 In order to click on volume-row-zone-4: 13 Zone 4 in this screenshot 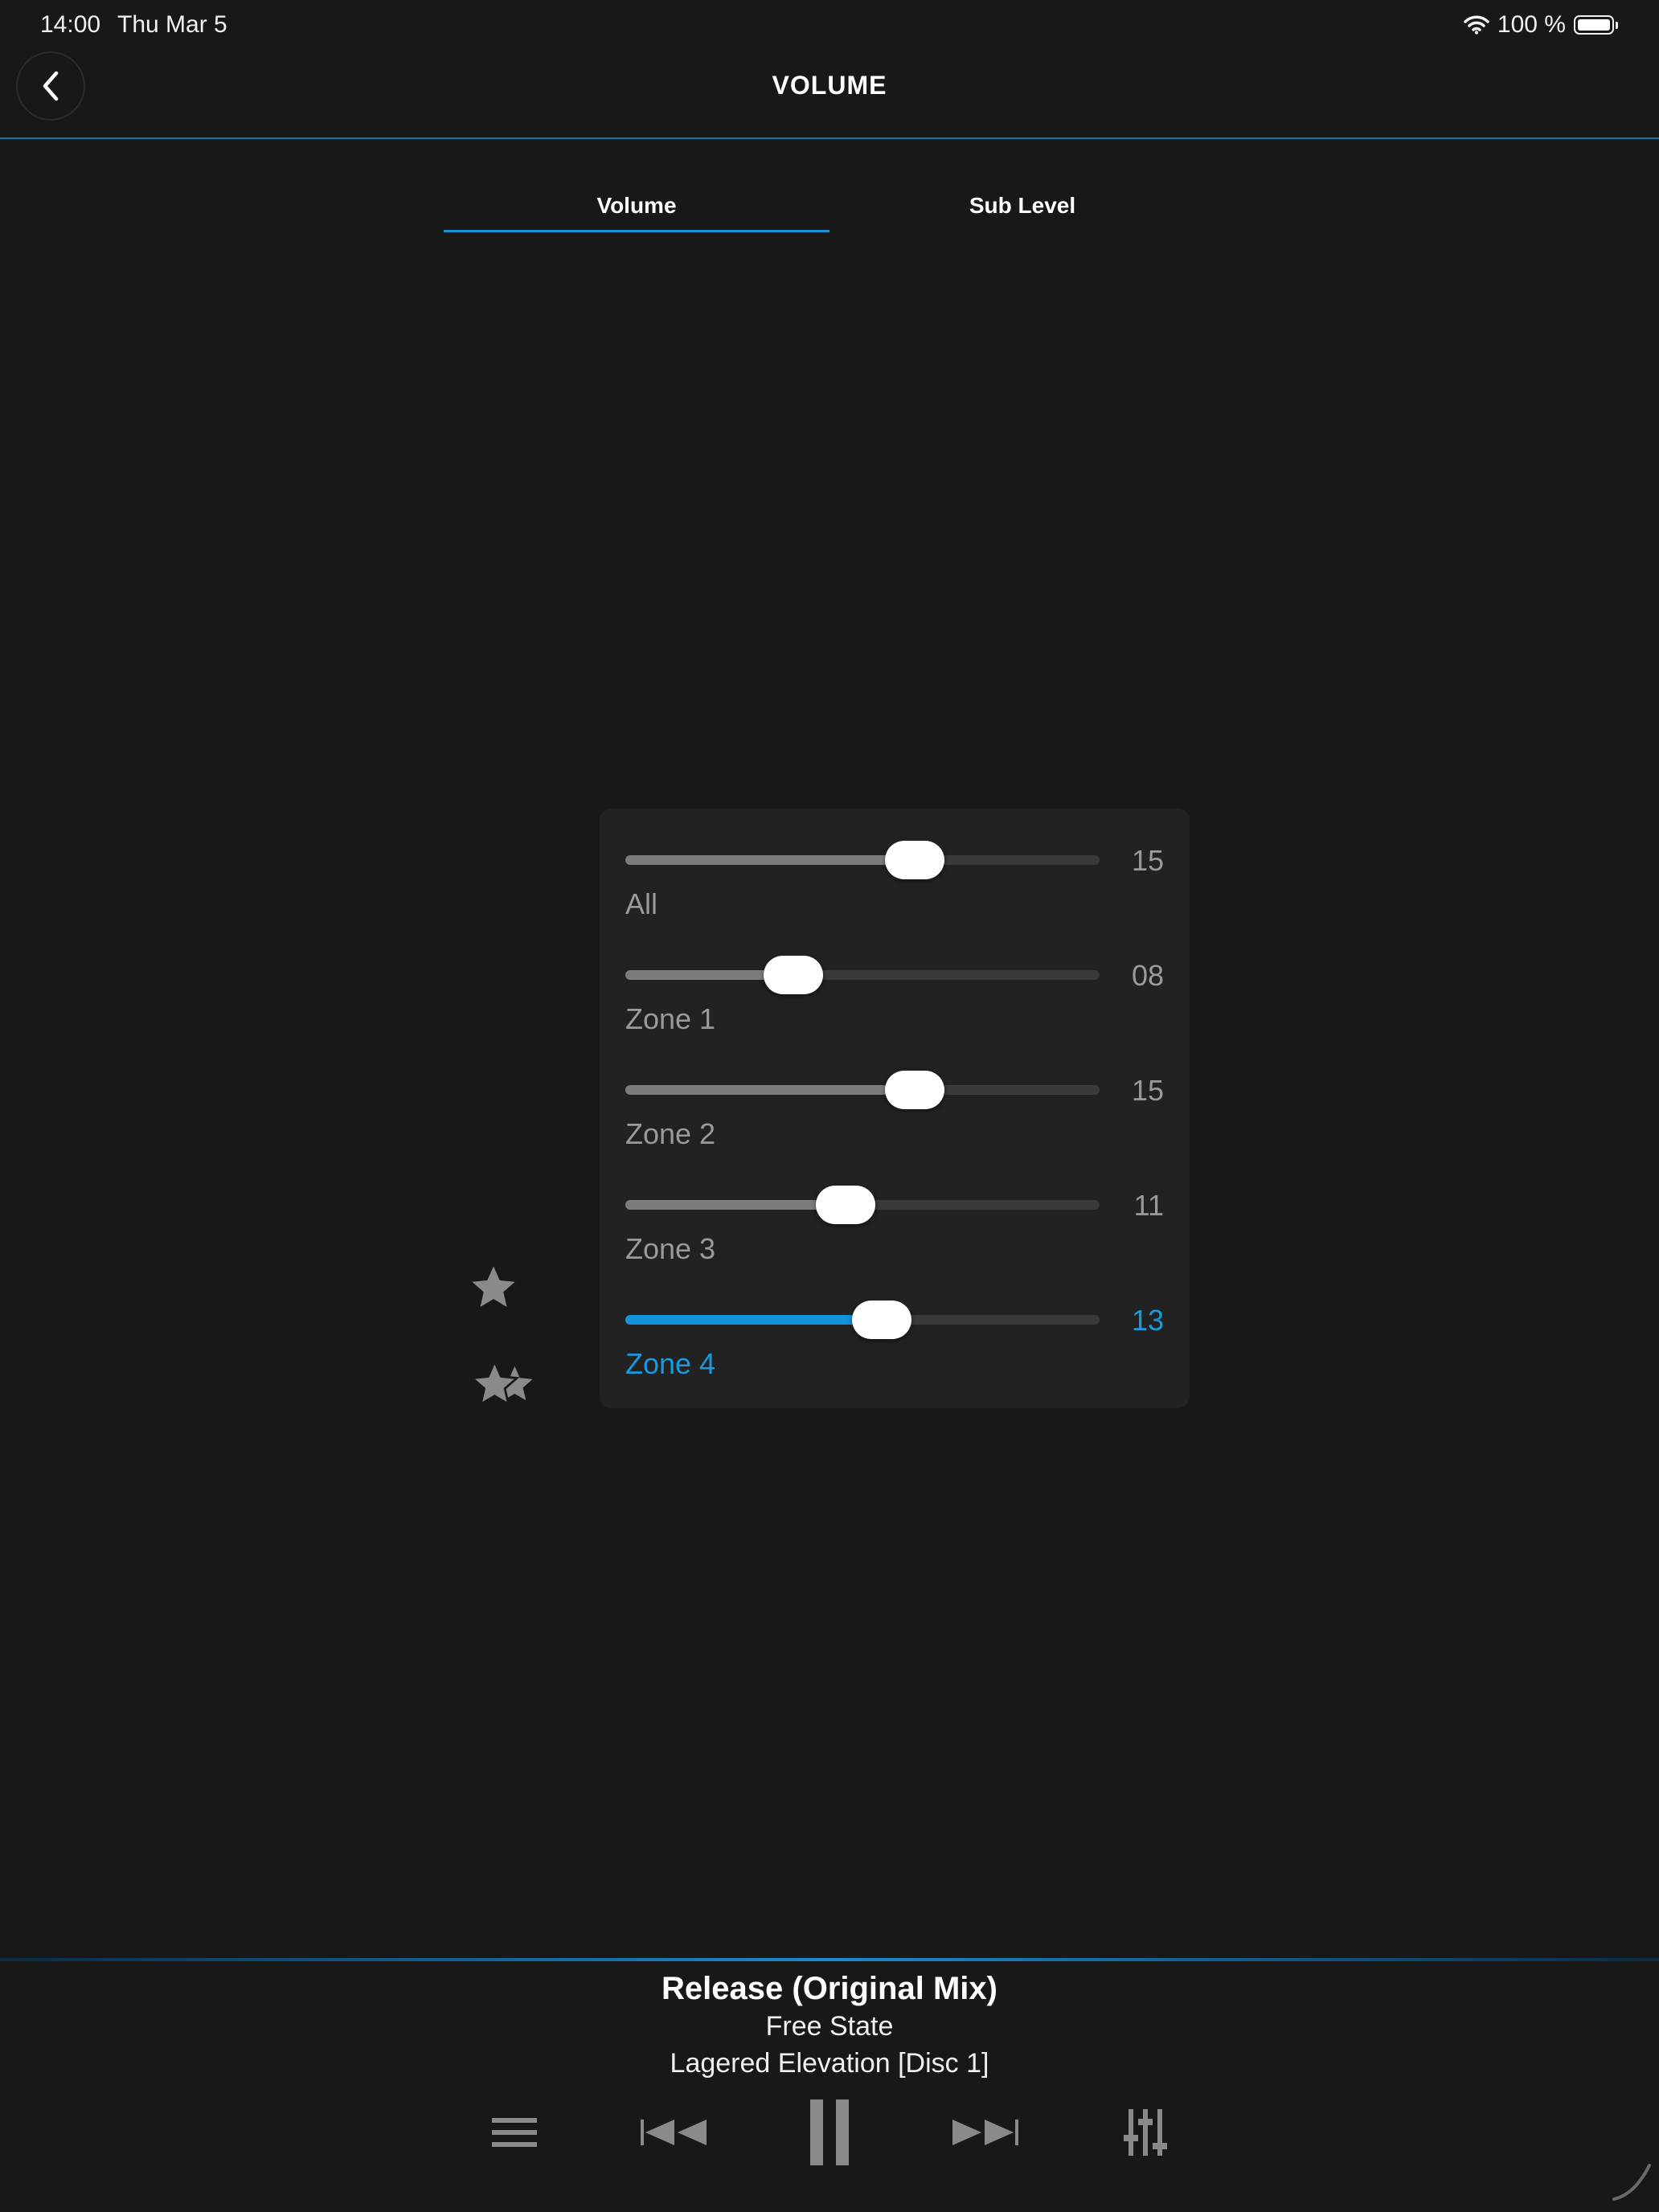, I will do `click(894, 1324)`.